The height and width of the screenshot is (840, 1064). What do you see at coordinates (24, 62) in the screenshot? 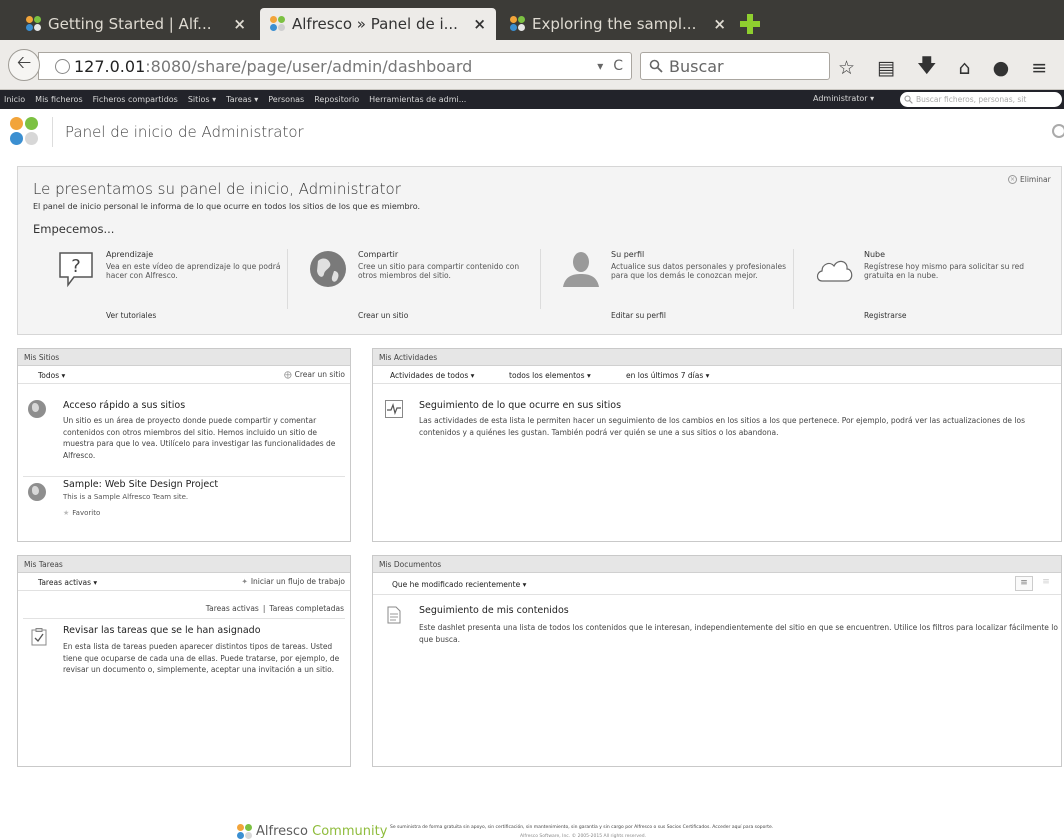
I see `back-arrow-icon: 🡠` at bounding box center [24, 62].